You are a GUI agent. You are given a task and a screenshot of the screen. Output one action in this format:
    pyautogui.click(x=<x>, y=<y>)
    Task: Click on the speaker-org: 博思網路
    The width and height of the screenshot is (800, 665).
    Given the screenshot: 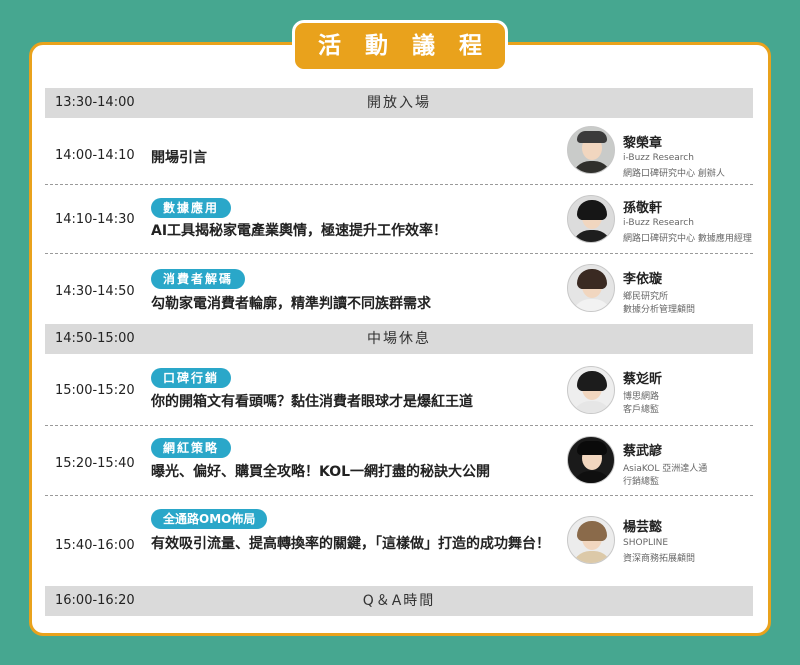 What is the action you would take?
    pyautogui.click(x=641, y=397)
    